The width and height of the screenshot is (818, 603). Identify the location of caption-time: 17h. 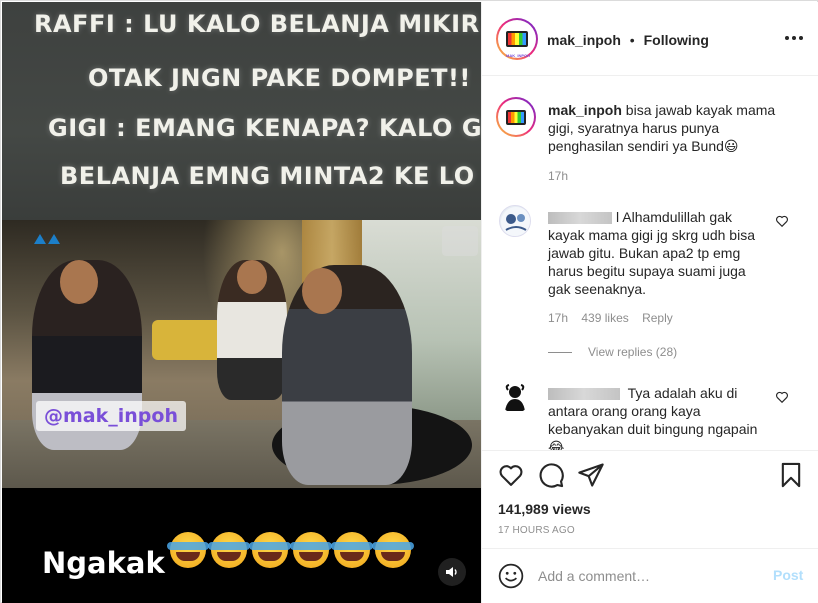
(558, 176).